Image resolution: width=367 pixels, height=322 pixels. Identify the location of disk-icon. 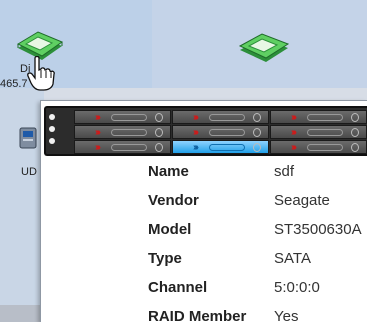
(264, 51).